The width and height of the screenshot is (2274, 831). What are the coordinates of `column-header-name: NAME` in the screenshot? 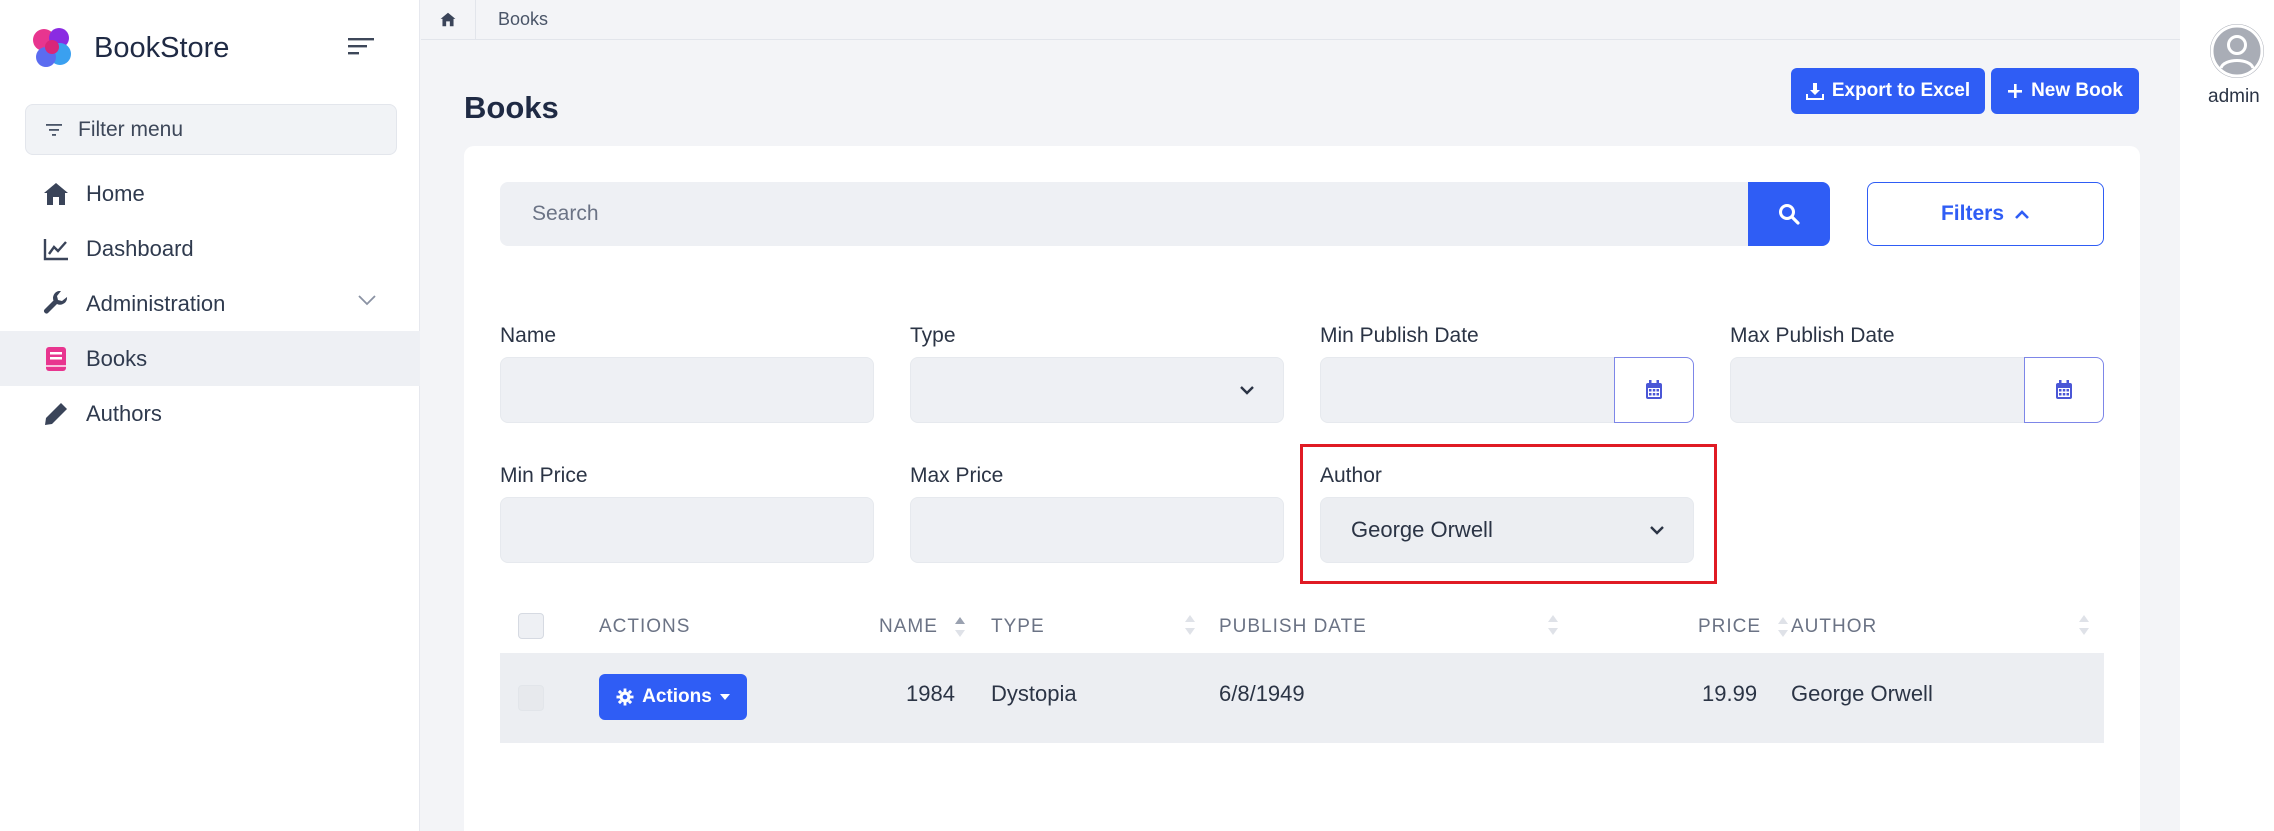 It's located at (922, 627).